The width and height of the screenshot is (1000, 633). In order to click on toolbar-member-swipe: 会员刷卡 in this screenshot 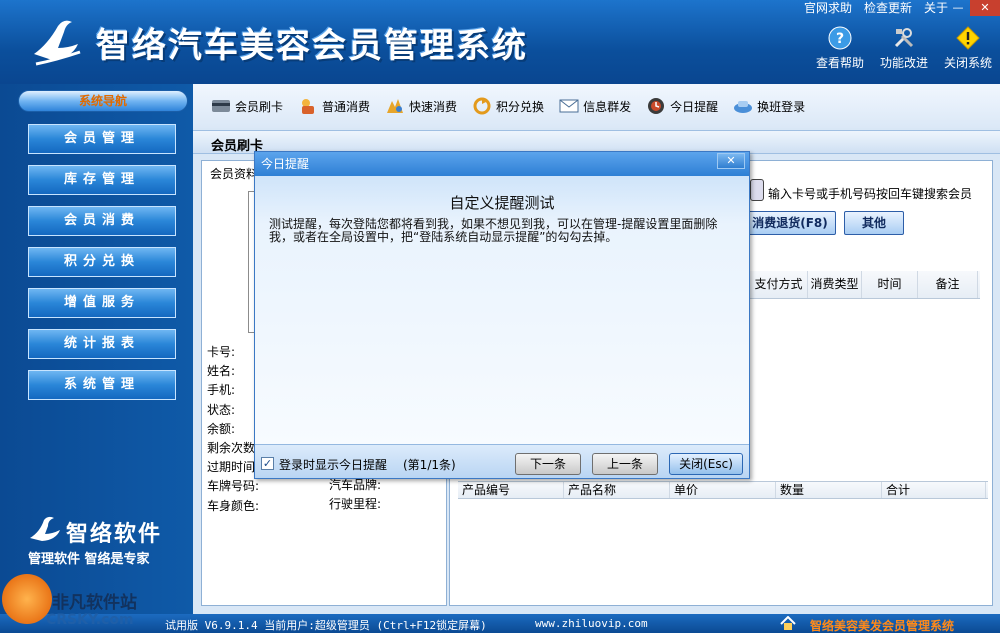, I will do `click(247, 106)`.